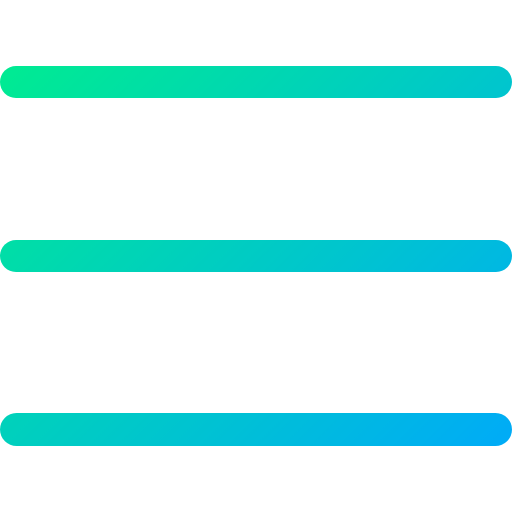  I want to click on menu-line-middle, so click(256, 256).